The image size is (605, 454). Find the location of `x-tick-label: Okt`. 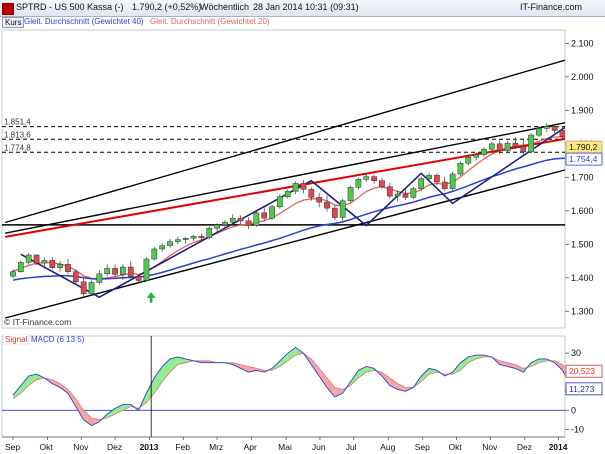

x-tick-label: Okt is located at coordinates (456, 447).